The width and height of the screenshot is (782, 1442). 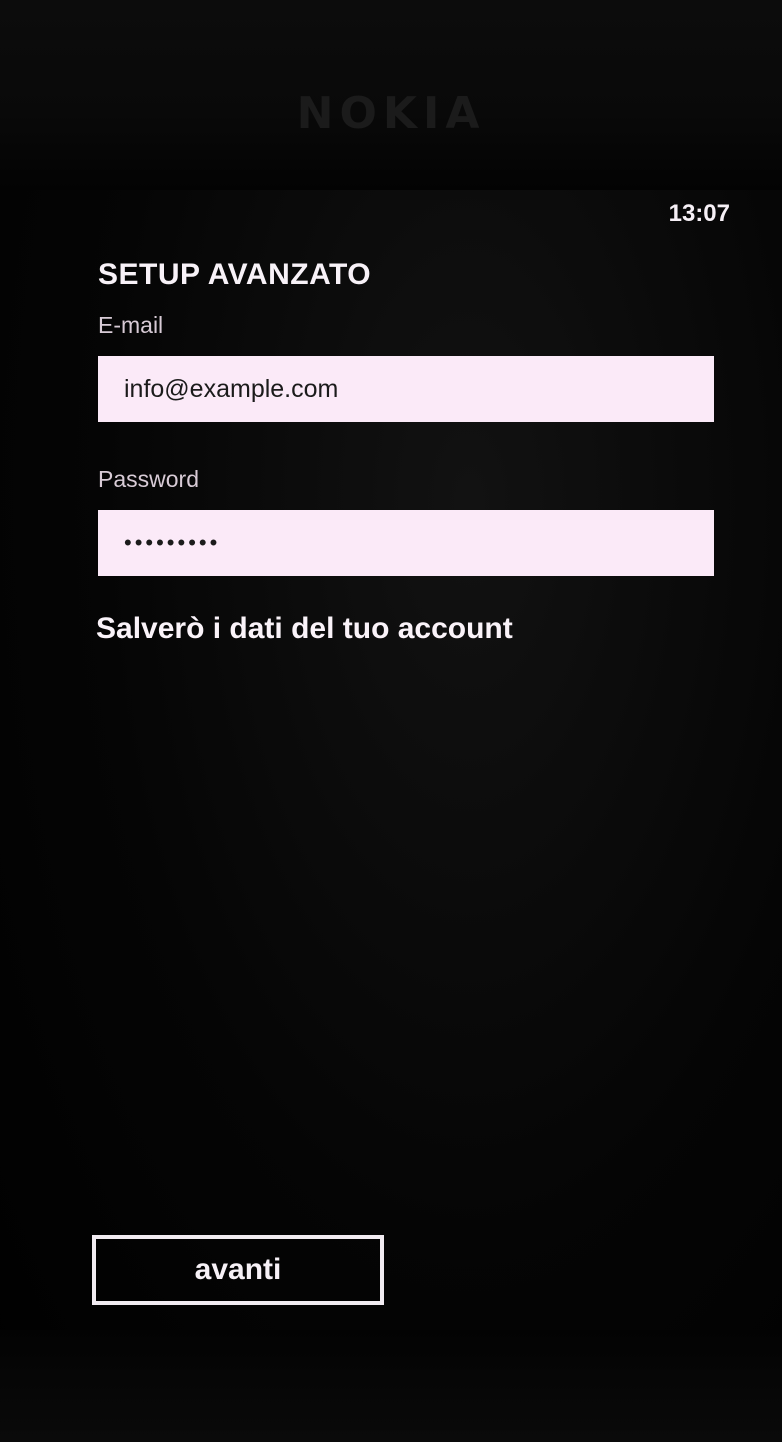 What do you see at coordinates (235, 274) in the screenshot?
I see `page-title: SETUP AVANZATO` at bounding box center [235, 274].